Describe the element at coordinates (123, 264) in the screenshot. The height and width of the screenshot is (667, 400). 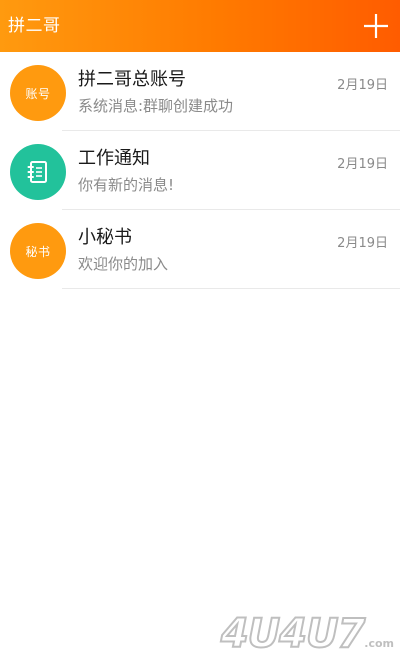
I see `conversation-preview: 欢迎你的加入` at that location.